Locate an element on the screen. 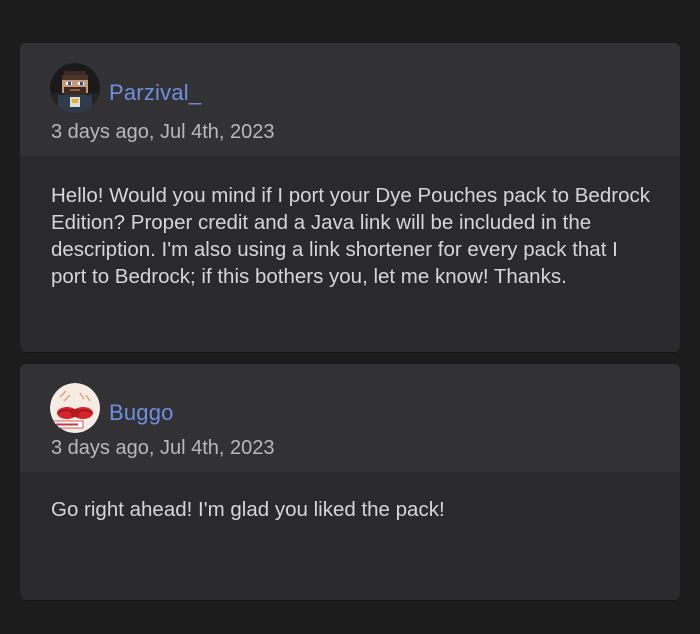 This screenshot has height=634, width=700. username-link: Buggo is located at coordinates (141, 413).